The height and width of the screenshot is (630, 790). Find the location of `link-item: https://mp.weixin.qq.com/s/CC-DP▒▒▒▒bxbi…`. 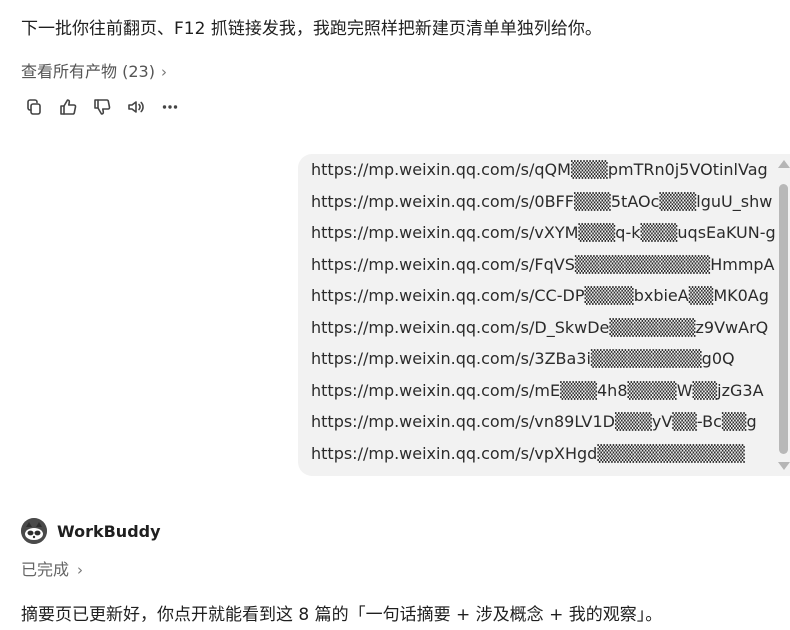

link-item: https://mp.weixin.qq.com/s/CC-DP▒▒▒▒bxbi… is located at coordinates (543, 301).